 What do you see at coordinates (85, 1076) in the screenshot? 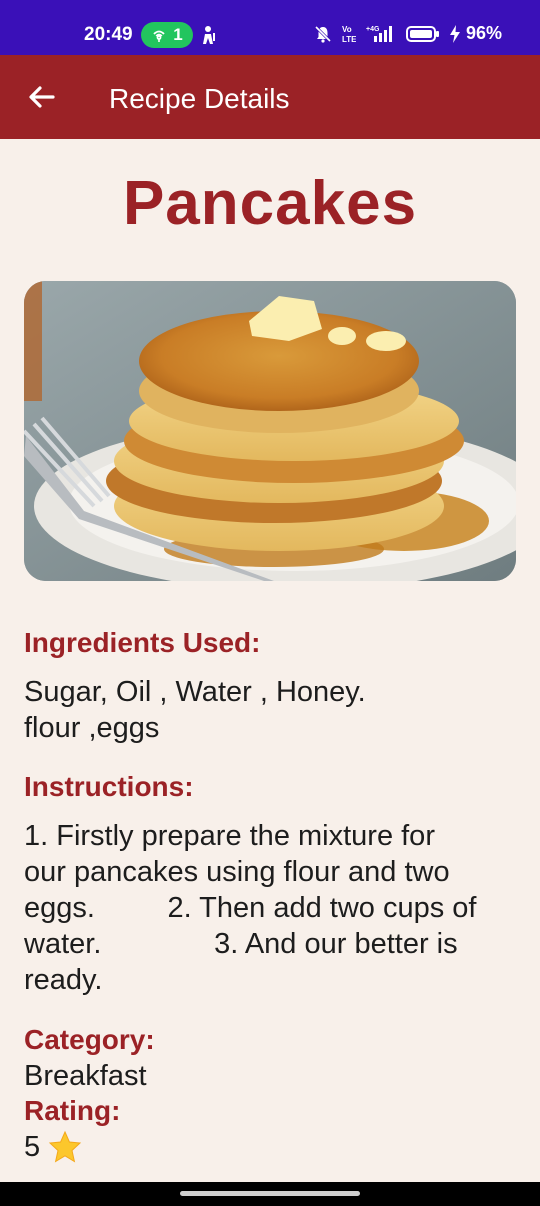
I see `category-value: Breakfast` at bounding box center [85, 1076].